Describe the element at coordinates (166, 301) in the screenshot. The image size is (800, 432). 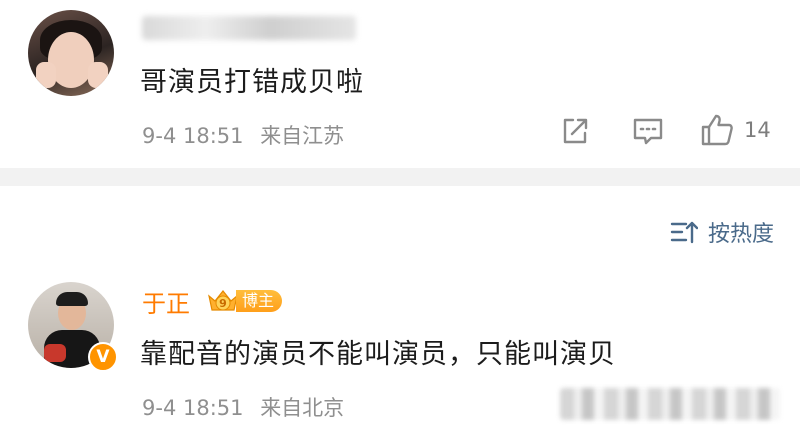
I see `username: 于正` at that location.